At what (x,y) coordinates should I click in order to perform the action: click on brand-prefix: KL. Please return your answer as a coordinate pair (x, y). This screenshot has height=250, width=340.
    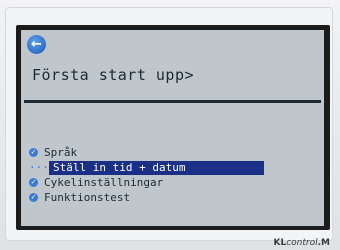
    Looking at the image, I should click on (280, 243).